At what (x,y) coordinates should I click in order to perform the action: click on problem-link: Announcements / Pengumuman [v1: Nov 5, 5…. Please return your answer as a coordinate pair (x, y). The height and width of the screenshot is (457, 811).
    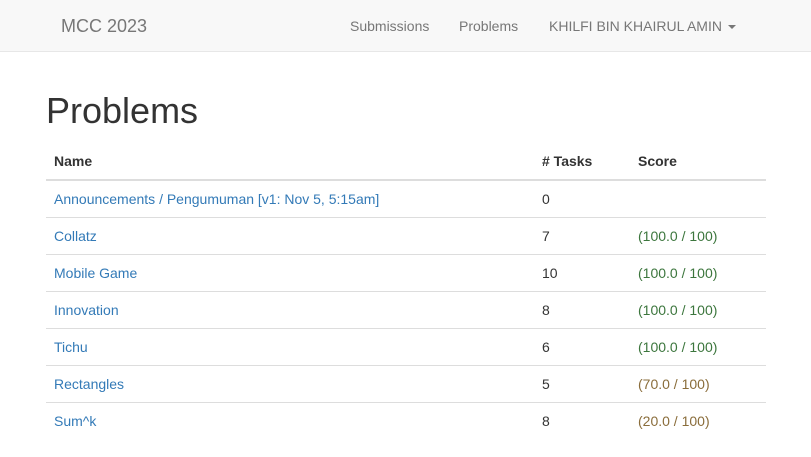
    Looking at the image, I should click on (216, 199).